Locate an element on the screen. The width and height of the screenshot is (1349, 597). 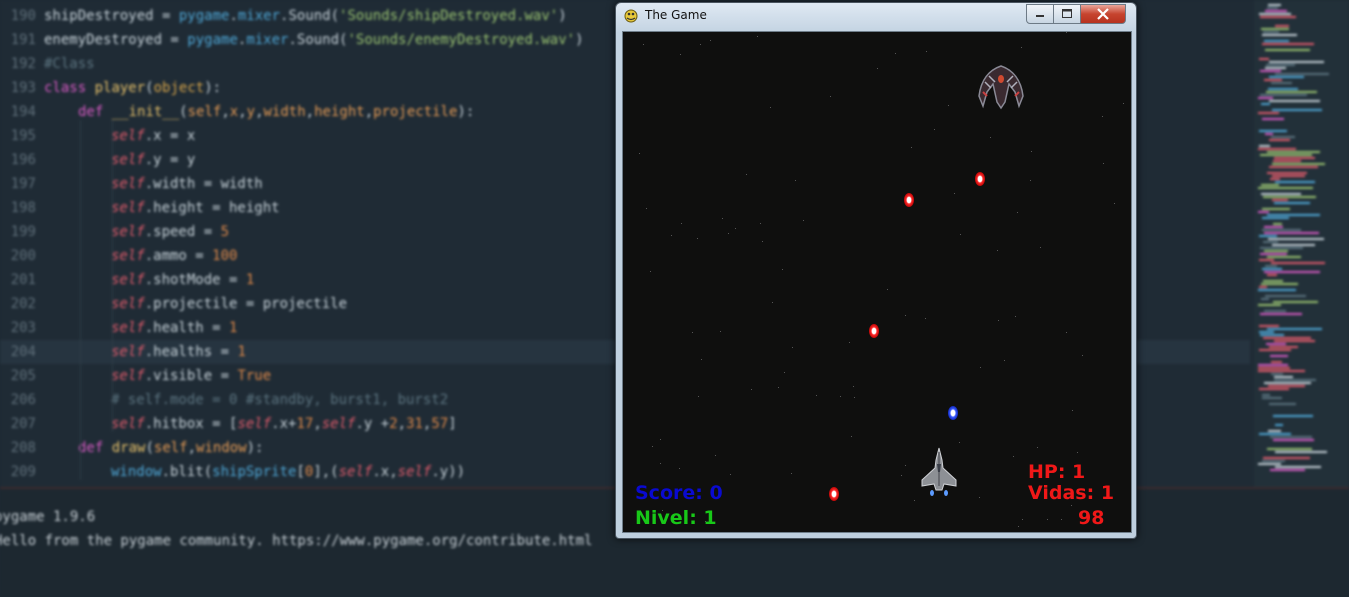
window-title: The Game is located at coordinates (676, 15).